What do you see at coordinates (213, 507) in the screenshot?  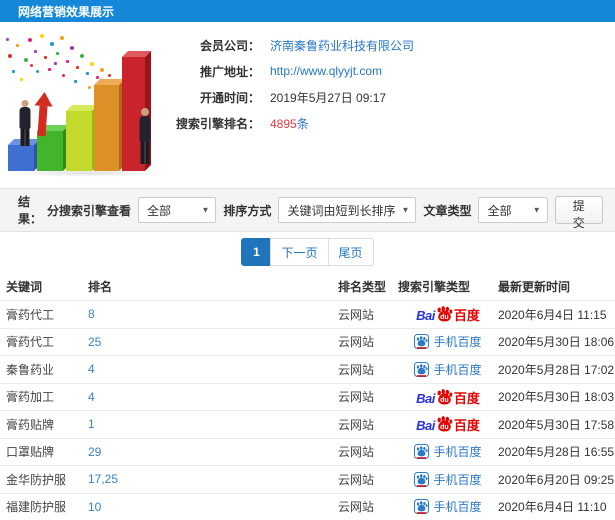 I see `rank-cell: 10` at bounding box center [213, 507].